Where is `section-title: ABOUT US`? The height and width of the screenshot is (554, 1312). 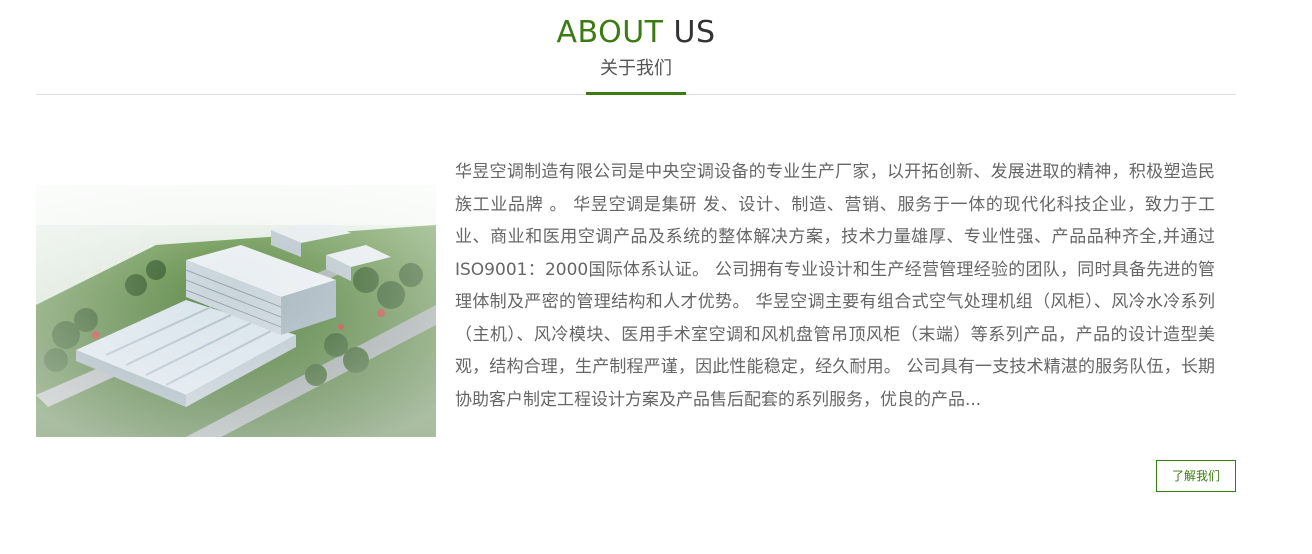 section-title: ABOUT US is located at coordinates (636, 33).